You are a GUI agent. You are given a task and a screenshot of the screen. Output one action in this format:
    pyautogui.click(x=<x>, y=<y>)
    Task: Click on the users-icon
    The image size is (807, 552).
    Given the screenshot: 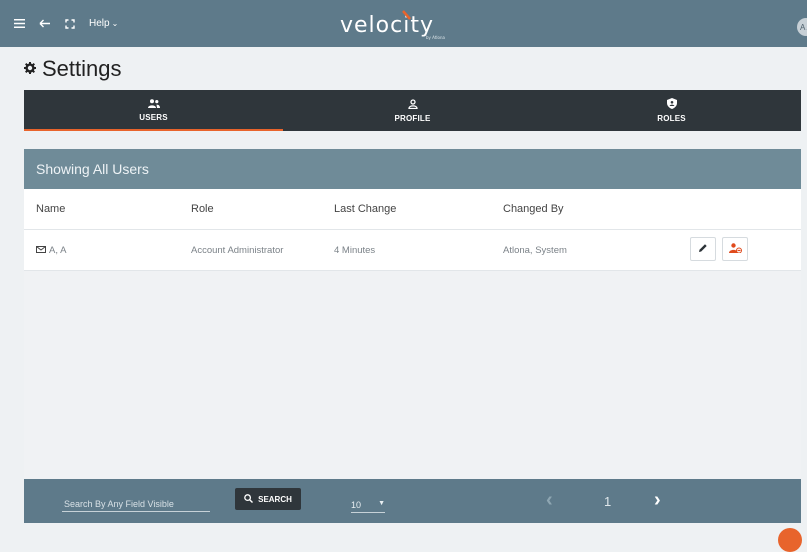 What is the action you would take?
    pyautogui.click(x=153, y=105)
    